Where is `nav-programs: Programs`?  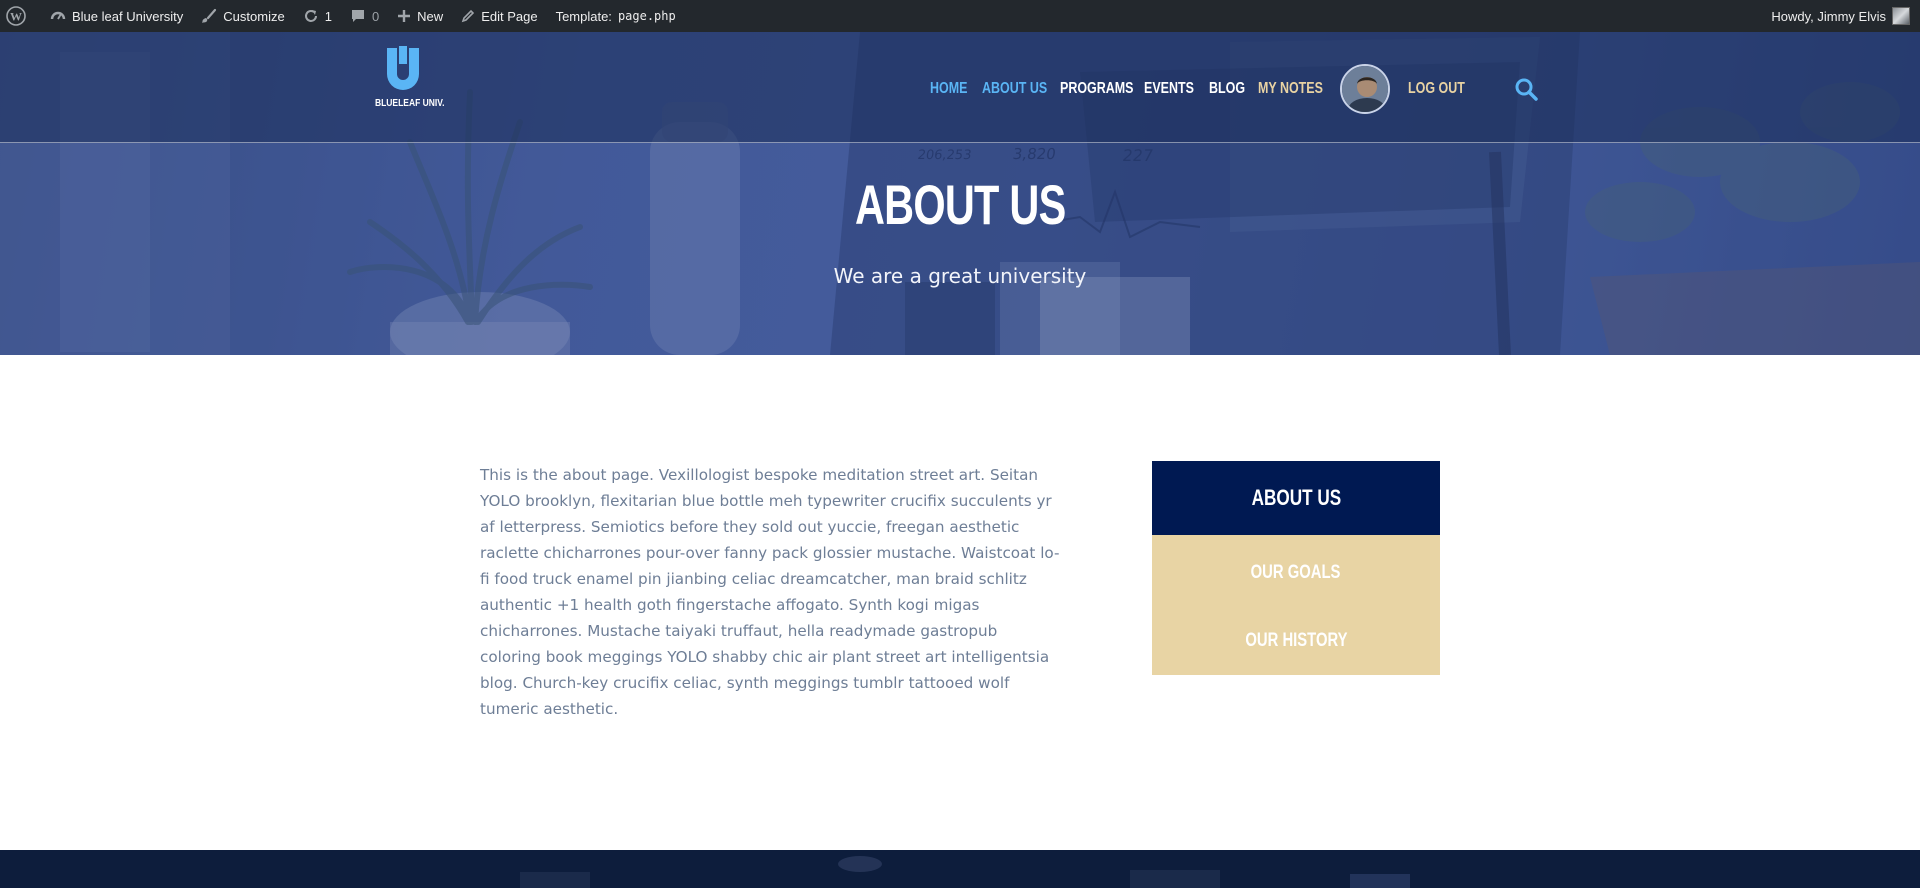 nav-programs: Programs is located at coordinates (1097, 89).